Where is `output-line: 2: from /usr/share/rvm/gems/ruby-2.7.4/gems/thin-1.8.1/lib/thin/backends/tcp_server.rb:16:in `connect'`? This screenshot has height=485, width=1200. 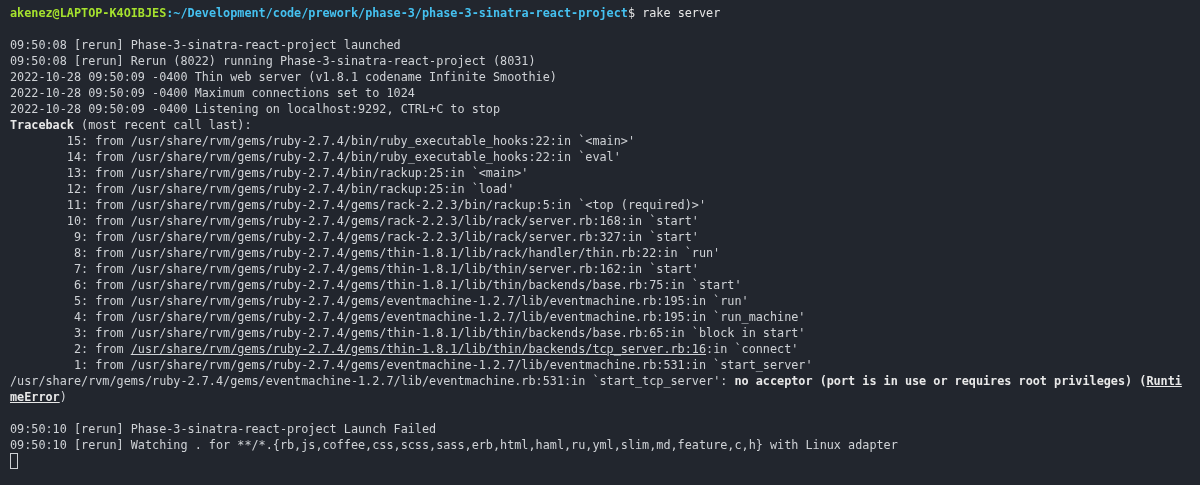 output-line: 2: from /usr/share/rvm/gems/ruby-2.7.4/gems/thin-1.8.1/lib/thin/backends/tcp_server.rb:16:in `connect' is located at coordinates (435, 349).